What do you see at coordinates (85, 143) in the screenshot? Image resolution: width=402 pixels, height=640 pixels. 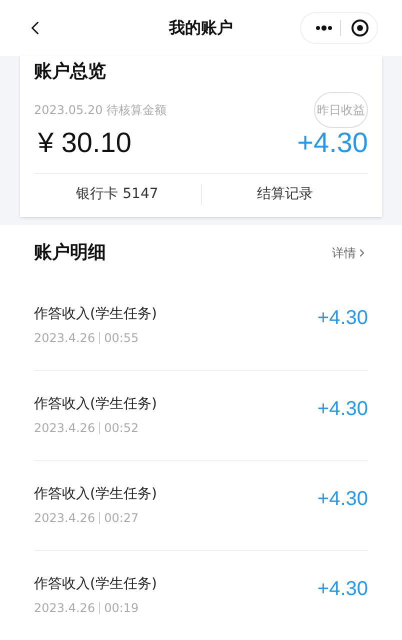 I see `pending-amount: ¥ 30.10` at bounding box center [85, 143].